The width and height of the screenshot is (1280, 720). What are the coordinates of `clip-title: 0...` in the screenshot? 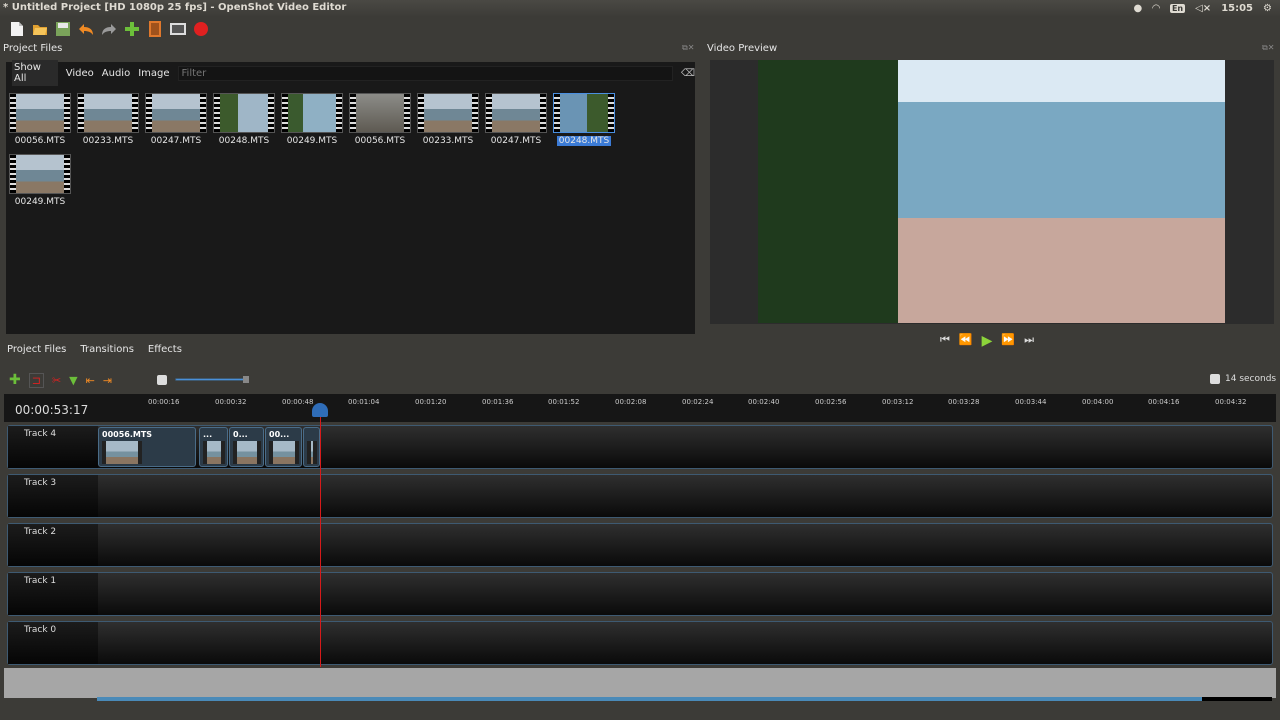 It's located at (240, 434).